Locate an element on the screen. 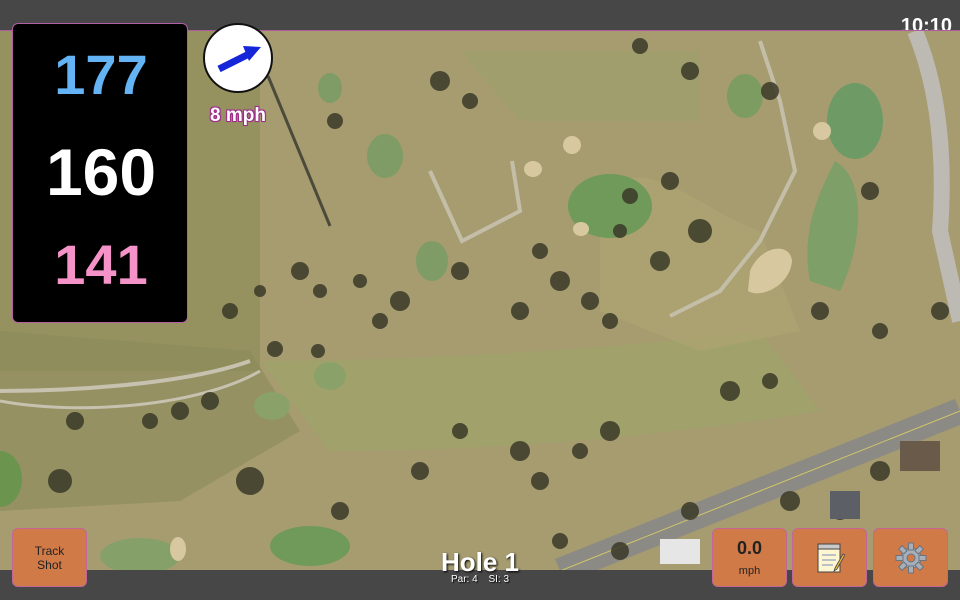 The height and width of the screenshot is (600, 960). yardage-panel: 177 160 141 is located at coordinates (100, 173).